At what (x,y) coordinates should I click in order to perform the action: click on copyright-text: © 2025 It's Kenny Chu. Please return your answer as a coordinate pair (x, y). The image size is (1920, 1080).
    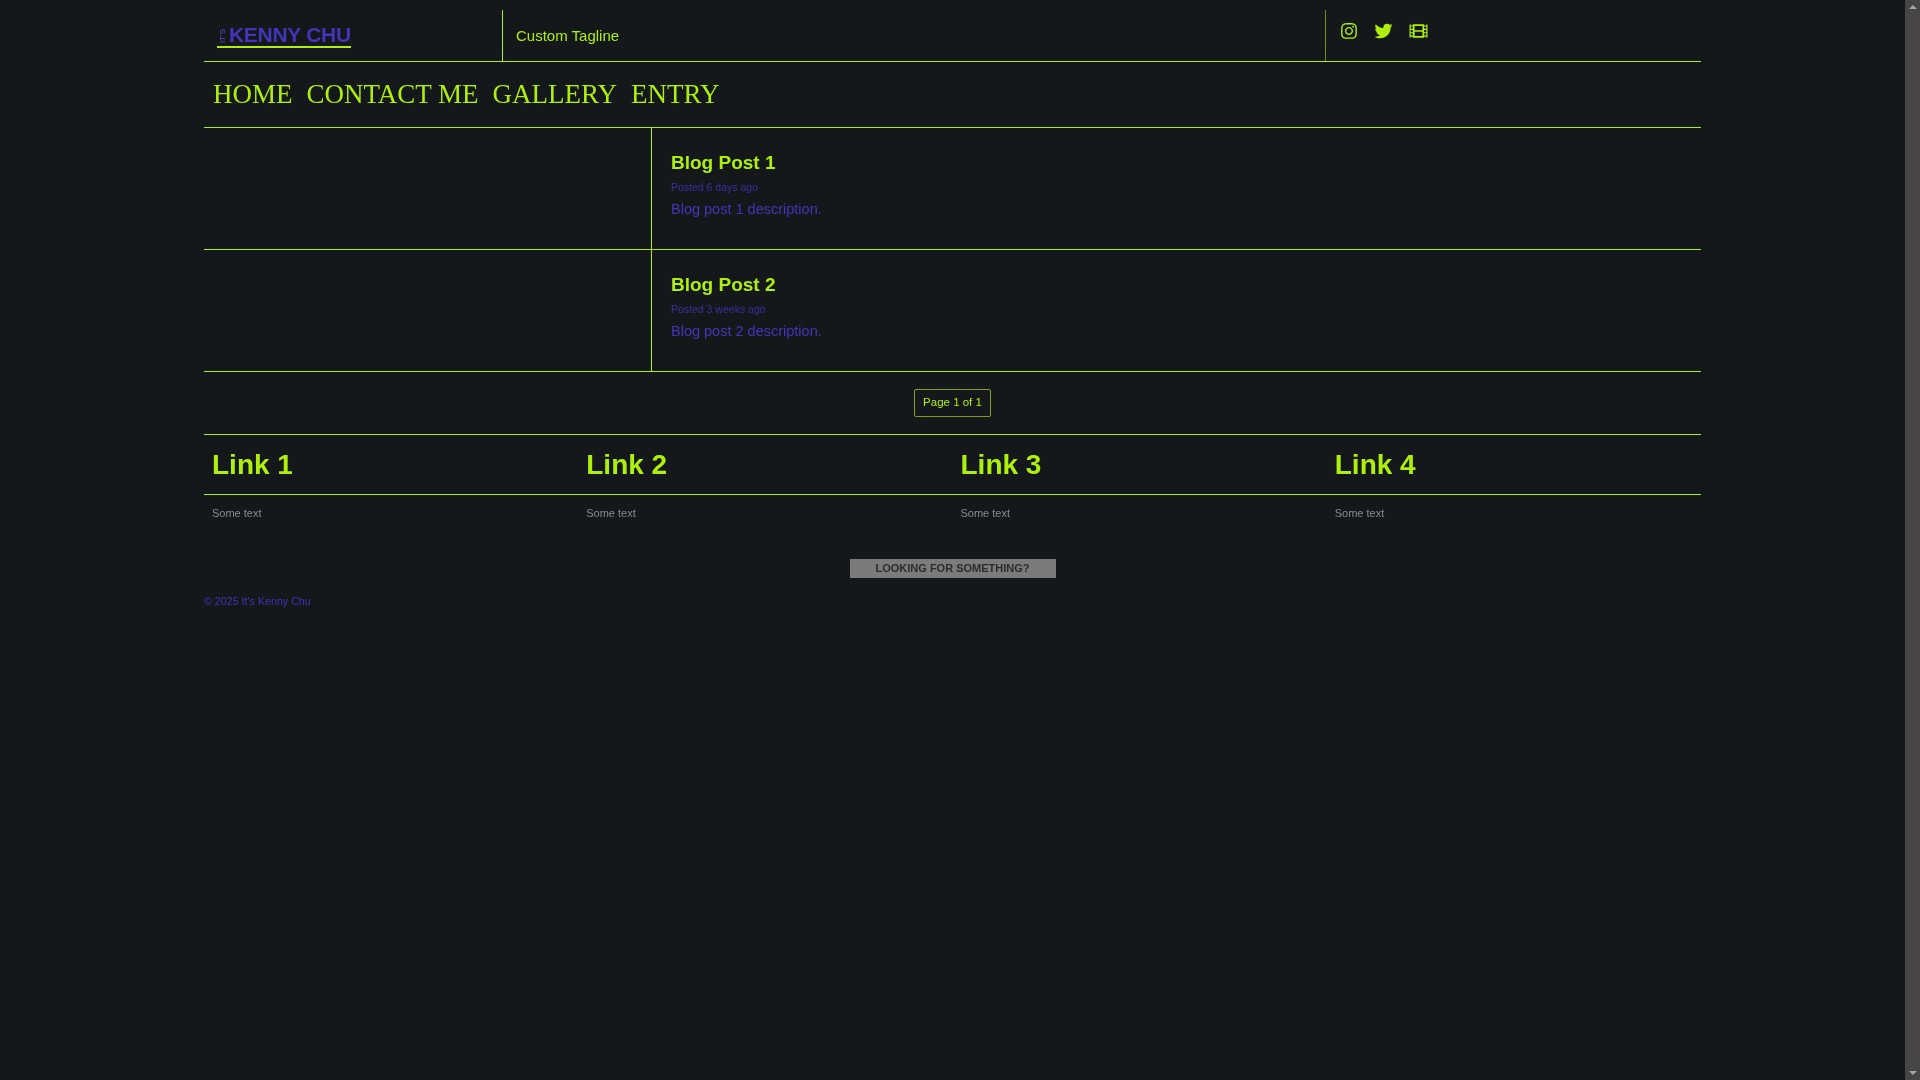
    Looking at the image, I should click on (257, 601).